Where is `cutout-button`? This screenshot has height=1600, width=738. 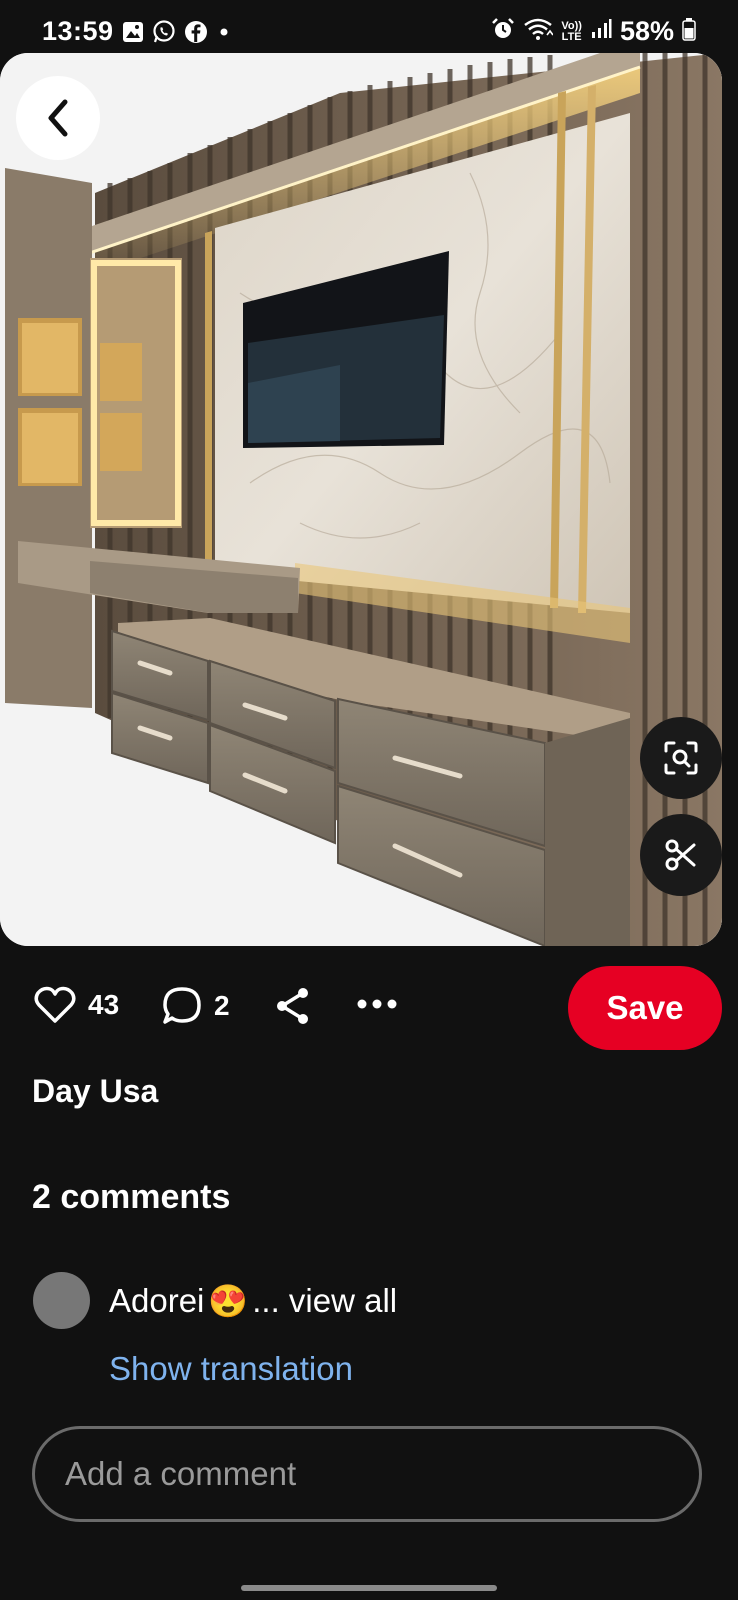
cutout-button is located at coordinates (681, 855).